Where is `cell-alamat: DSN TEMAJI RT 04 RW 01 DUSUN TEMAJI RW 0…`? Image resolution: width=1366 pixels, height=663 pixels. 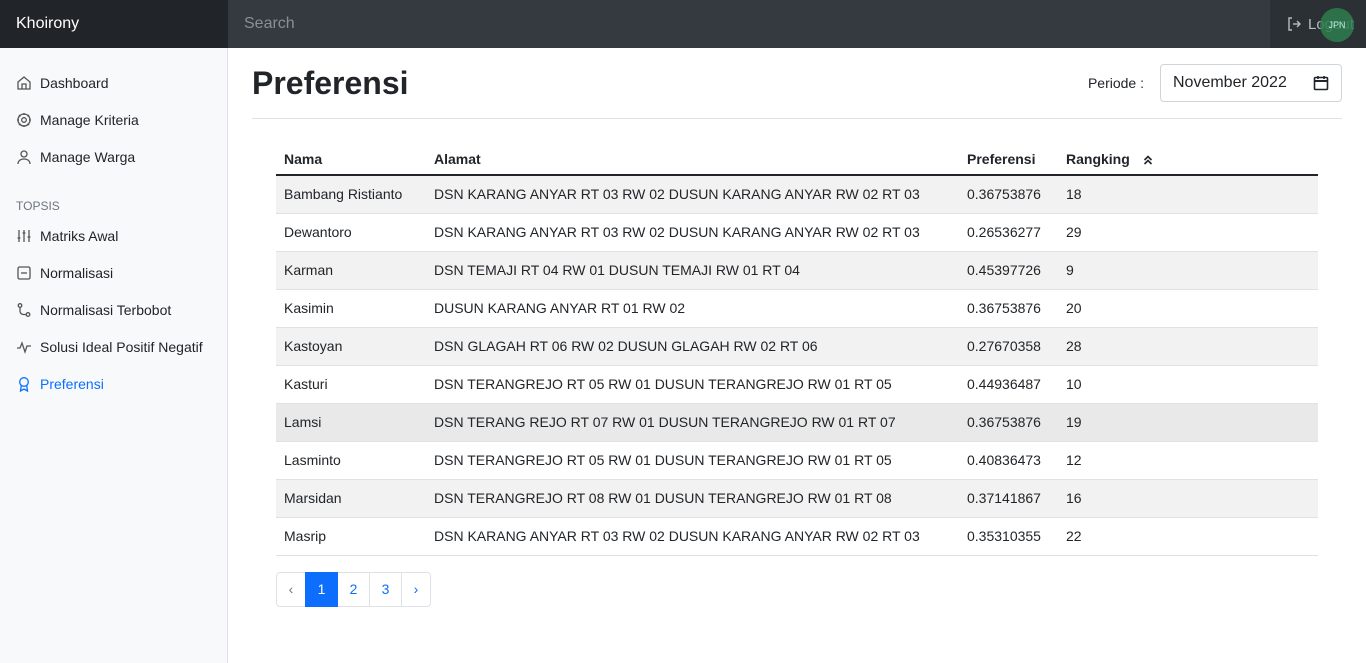
cell-alamat: DSN TEMAJI RT 04 RW 01 DUSUN TEMAJI RW 0… is located at coordinates (692, 270).